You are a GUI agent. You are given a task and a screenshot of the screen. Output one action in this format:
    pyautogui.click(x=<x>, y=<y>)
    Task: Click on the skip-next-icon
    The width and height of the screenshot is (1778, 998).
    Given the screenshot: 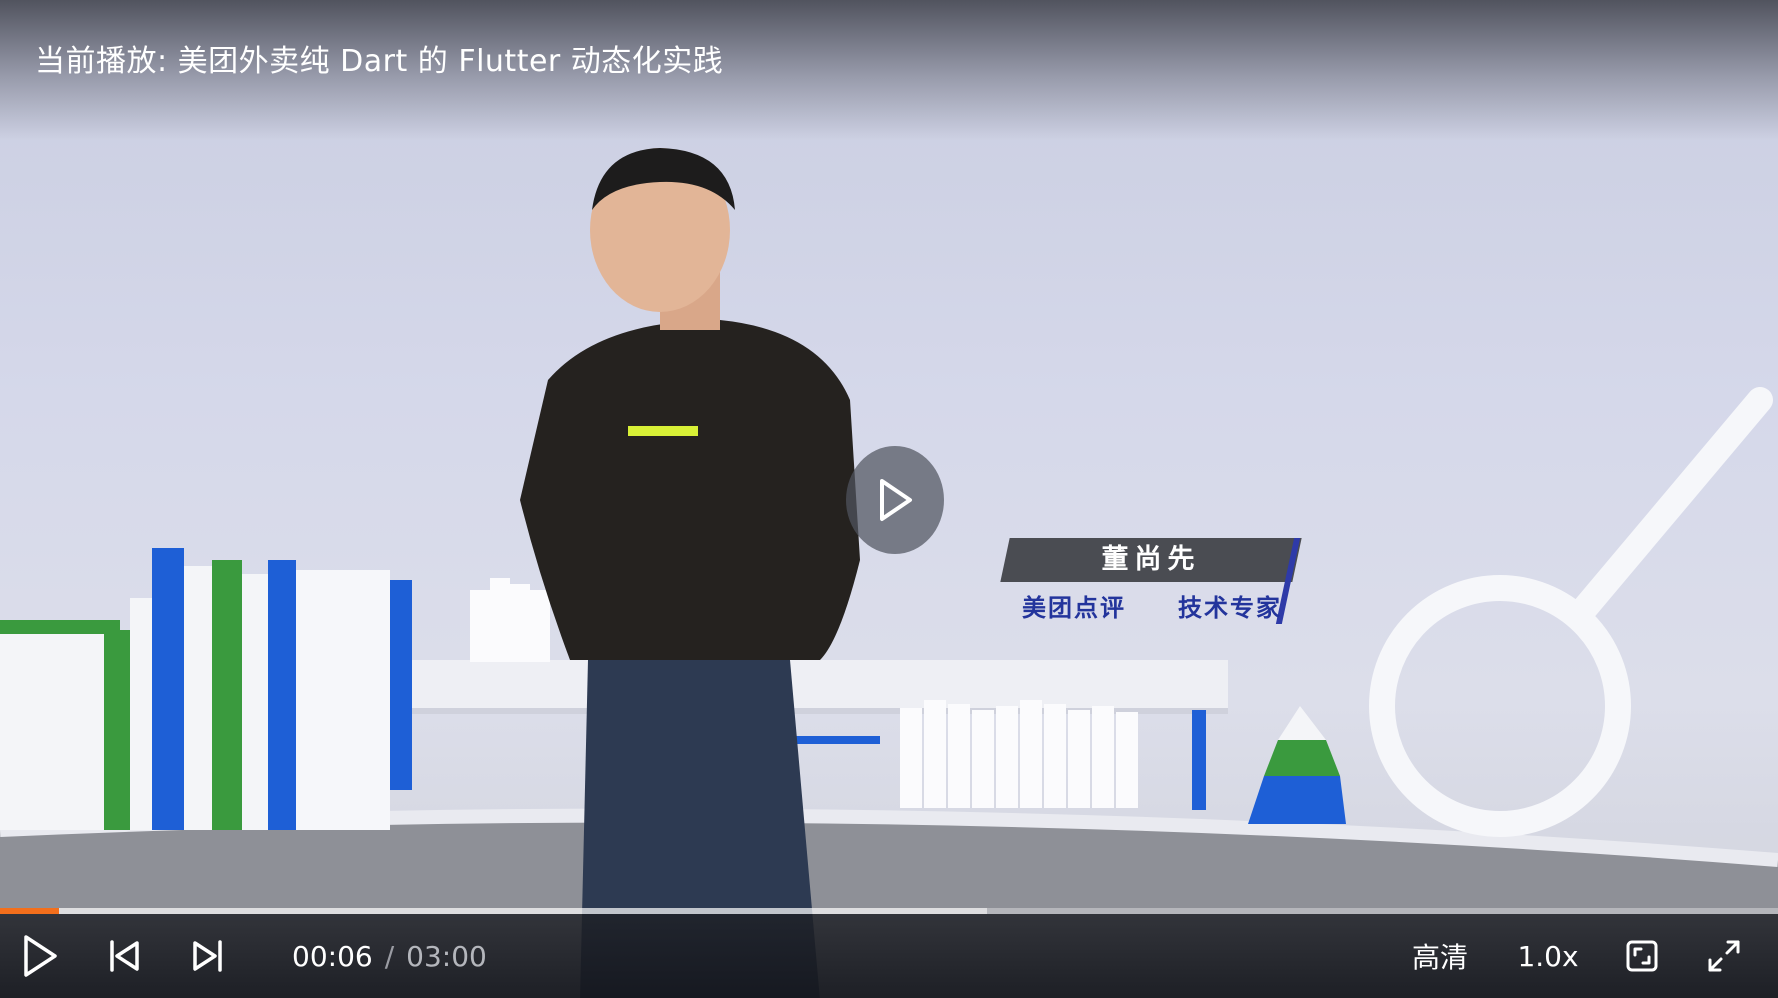 What is the action you would take?
    pyautogui.click(x=207, y=956)
    